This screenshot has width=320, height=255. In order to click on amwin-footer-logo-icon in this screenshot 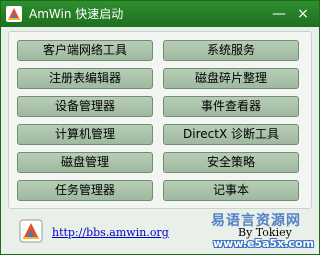, I will do `click(31, 231)`.